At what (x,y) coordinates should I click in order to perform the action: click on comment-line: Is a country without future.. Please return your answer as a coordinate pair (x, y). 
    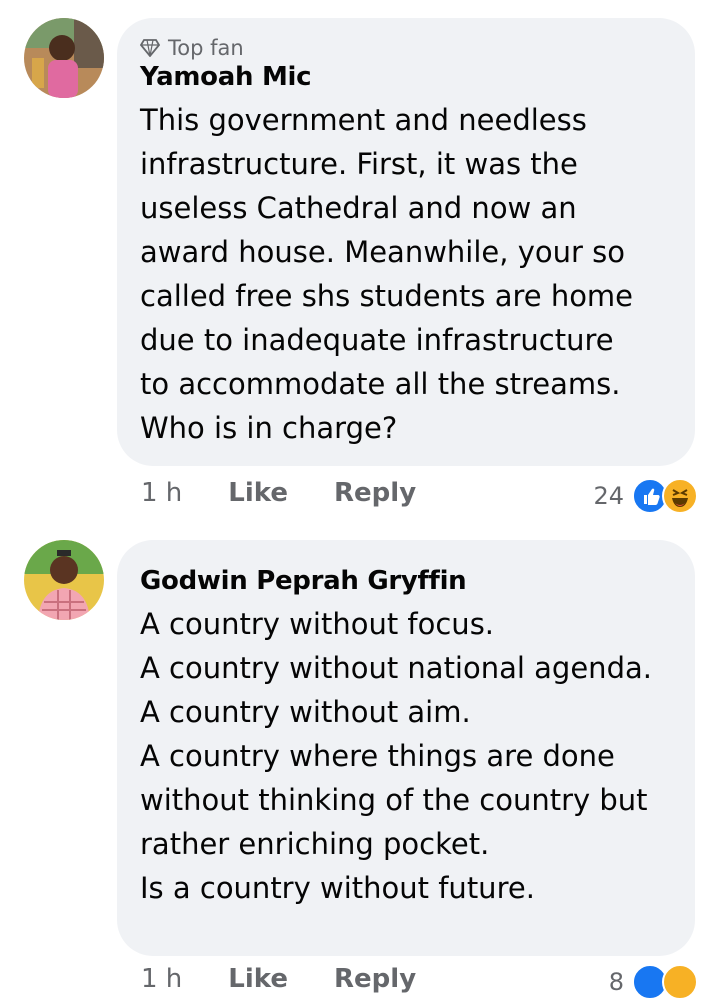
    Looking at the image, I should click on (337, 888).